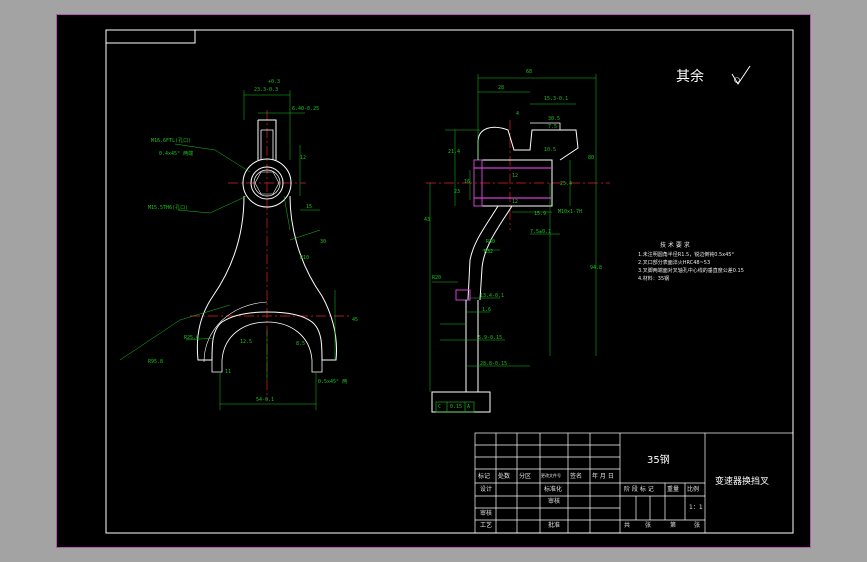 The width and height of the screenshot is (867, 562). I want to click on material-label: 35钢, so click(658, 460).